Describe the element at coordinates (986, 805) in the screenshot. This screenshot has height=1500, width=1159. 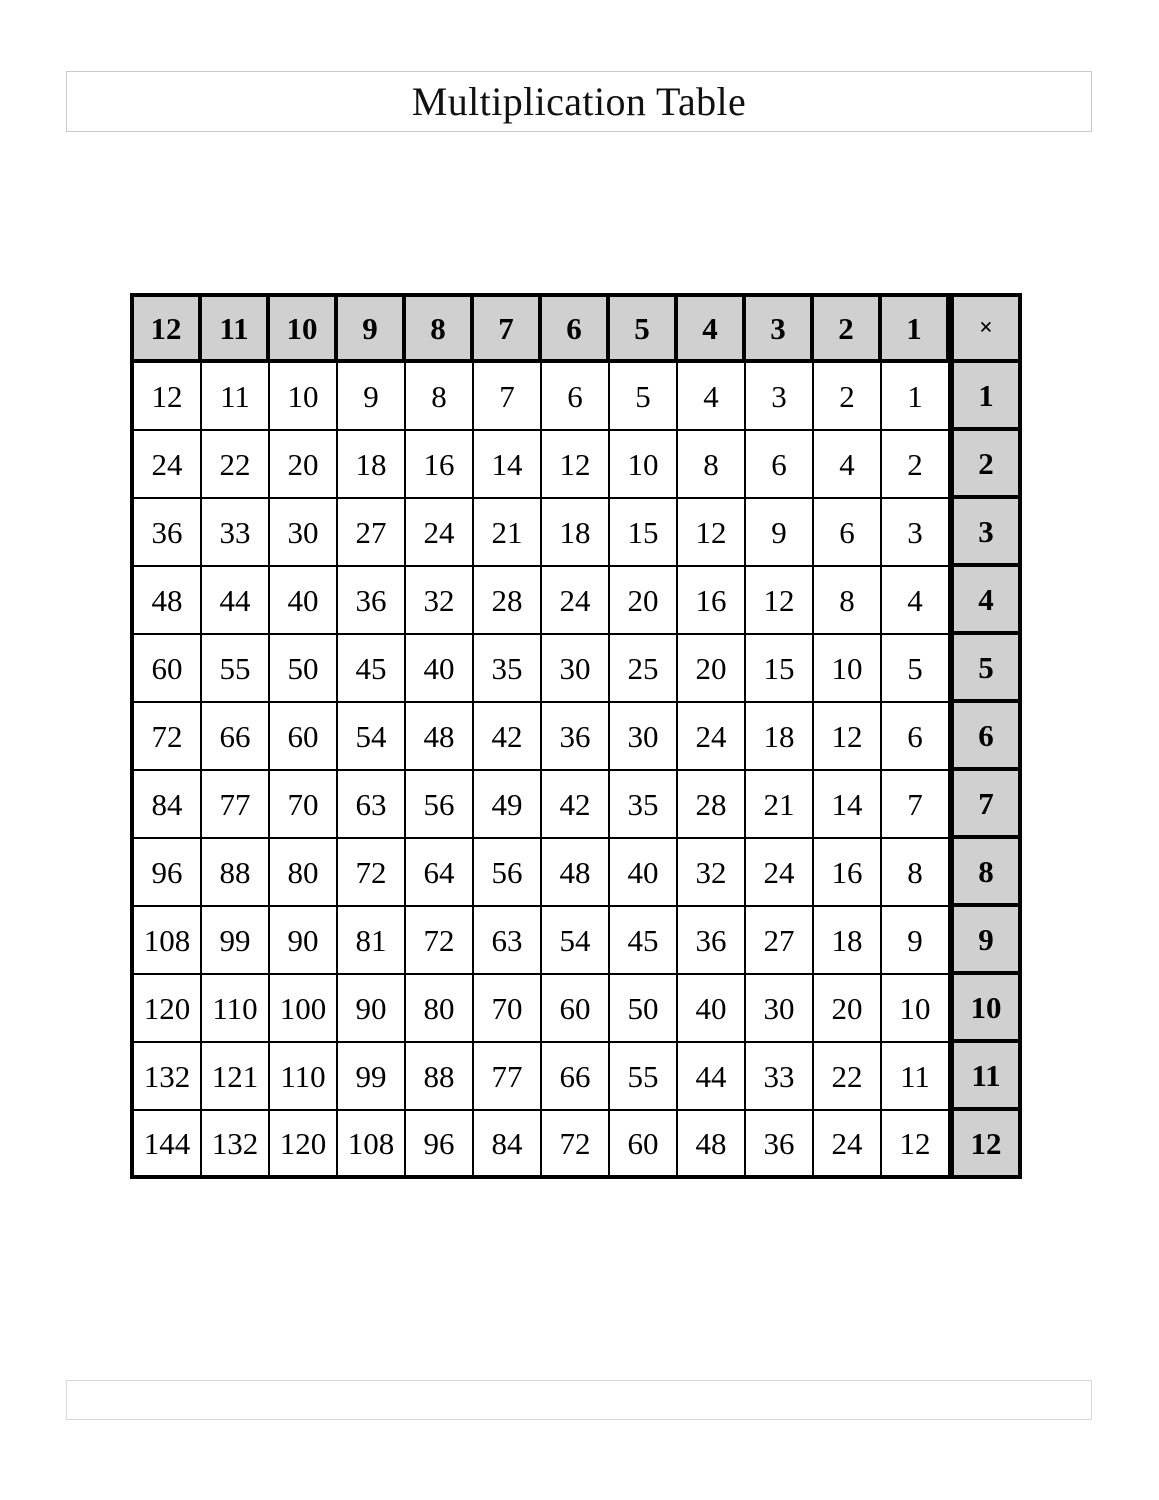
I see `row-header-7: 7` at that location.